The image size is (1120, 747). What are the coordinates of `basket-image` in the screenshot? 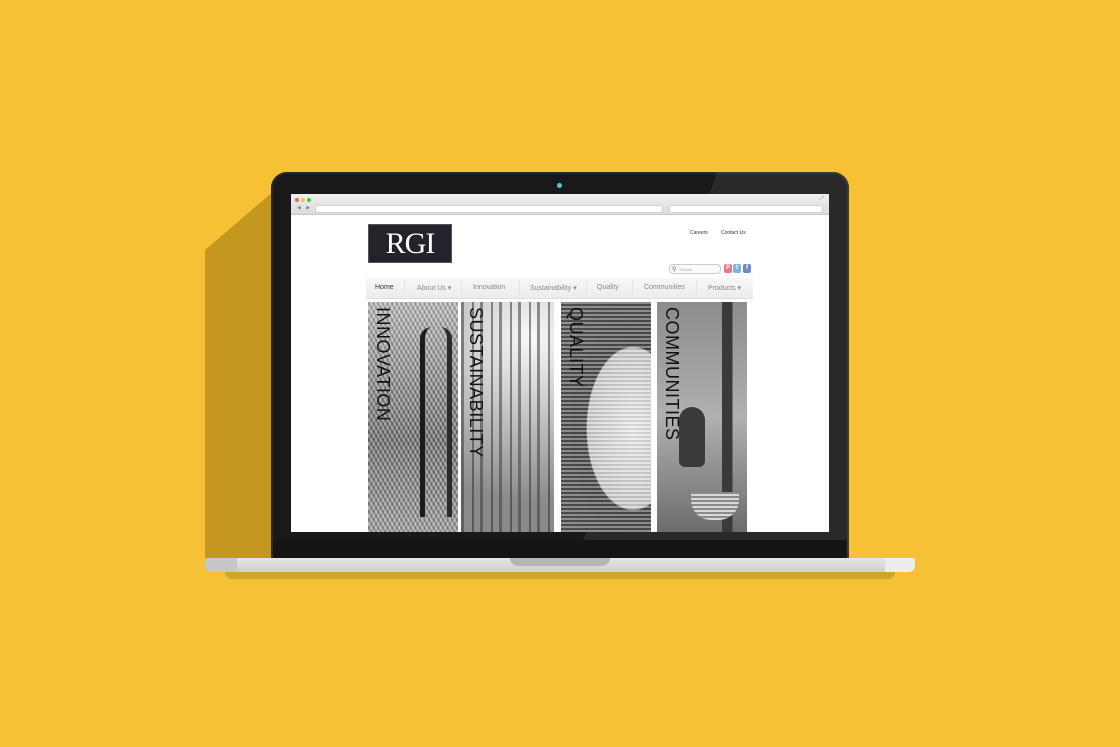 It's located at (715, 506).